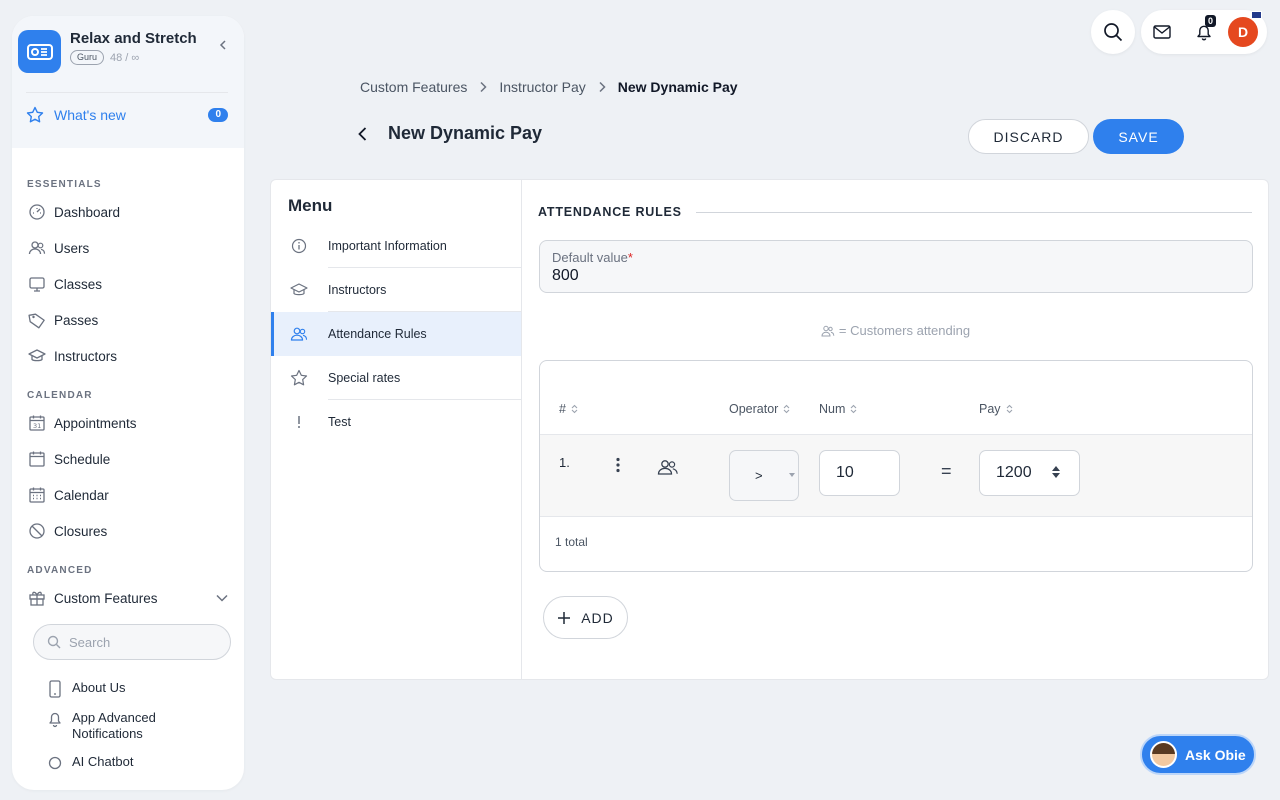 The height and width of the screenshot is (800, 1280). I want to click on menu-item-instructors: Instructors, so click(396, 290).